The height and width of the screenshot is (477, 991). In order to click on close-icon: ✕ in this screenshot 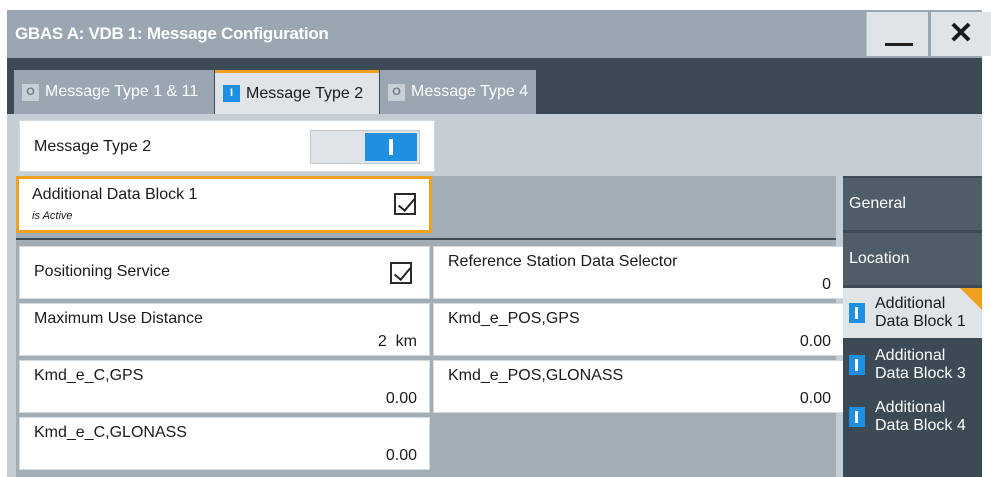, I will do `click(961, 33)`.